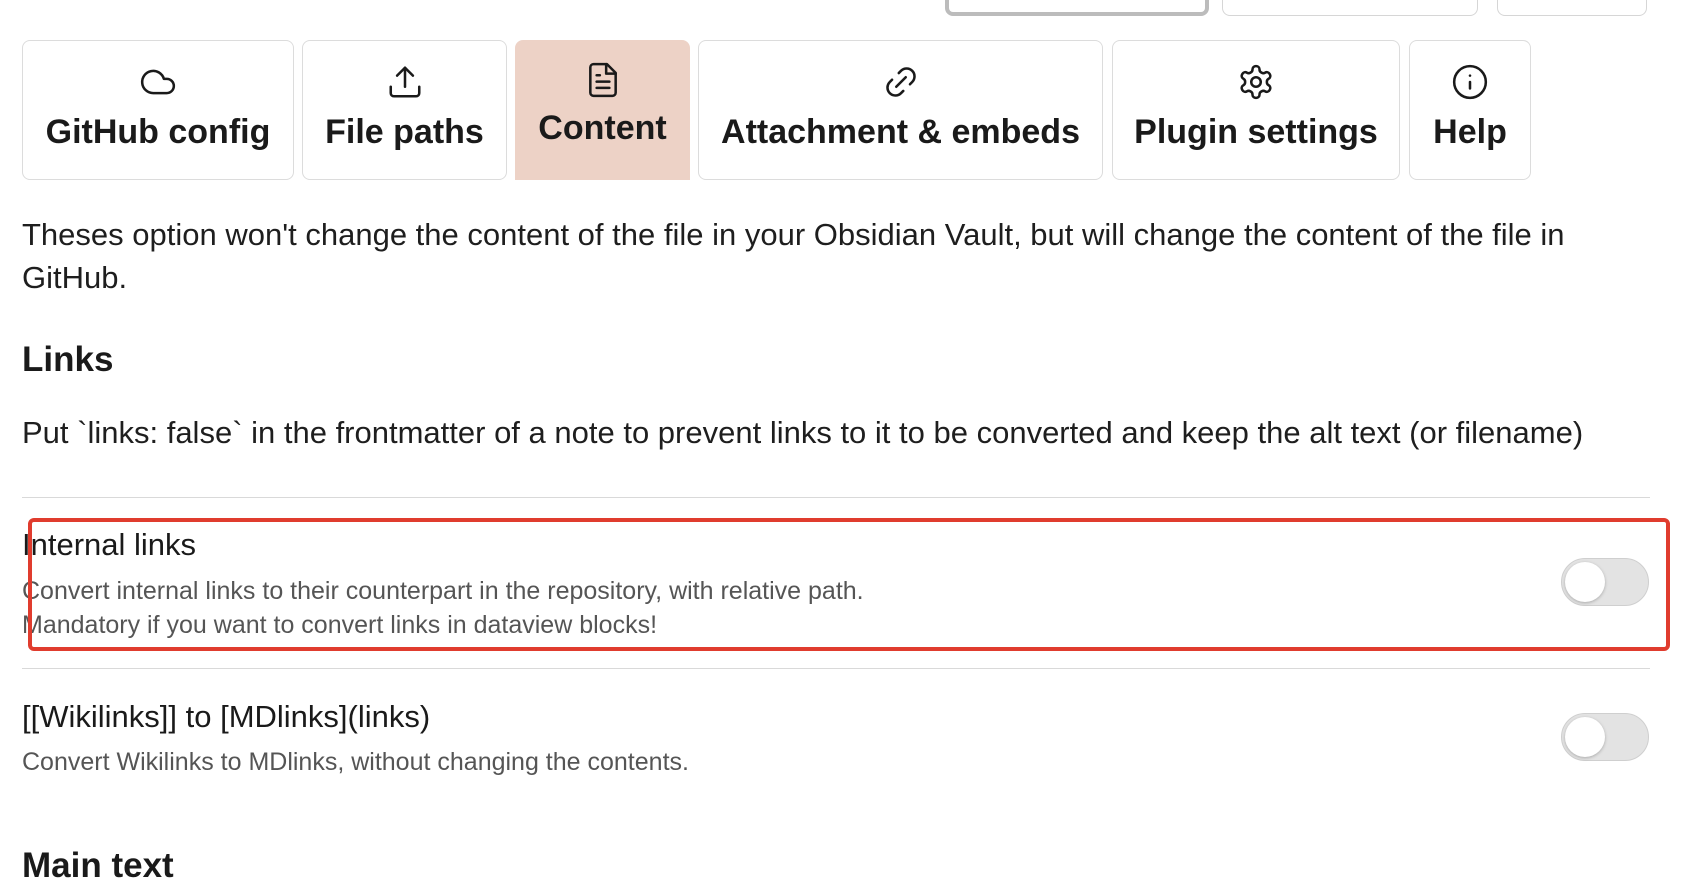 Image resolution: width=1698 pixels, height=882 pixels. What do you see at coordinates (158, 82) in the screenshot?
I see `cloud-icon` at bounding box center [158, 82].